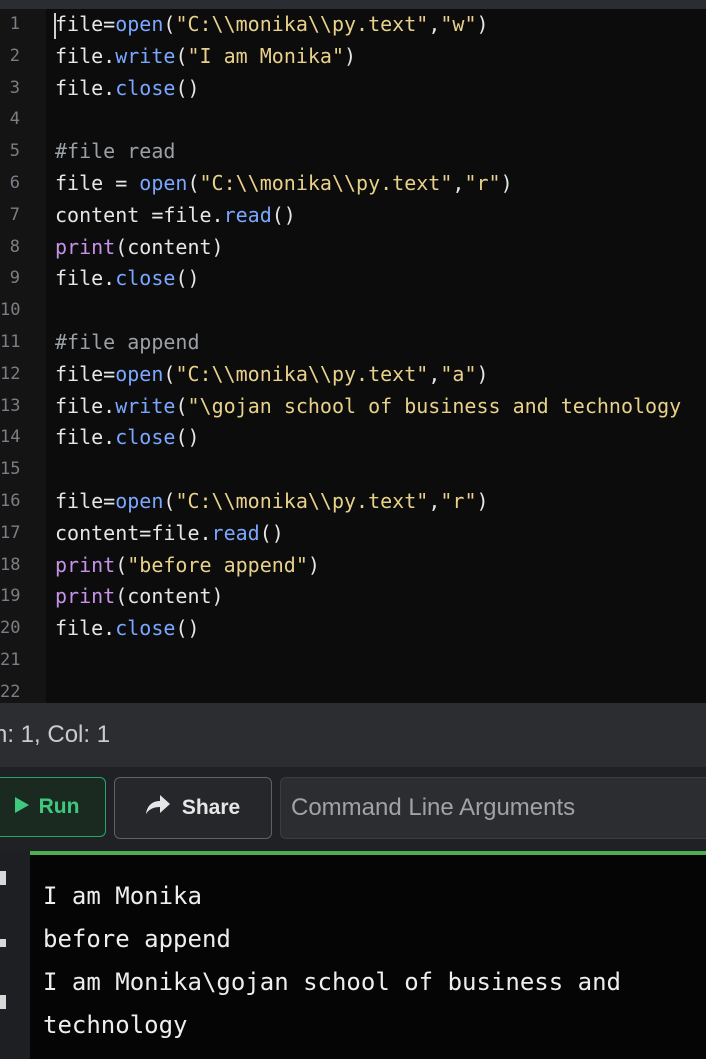 This screenshot has height=1059, width=706. I want to click on command-line-arguments-input, so click(493, 808).